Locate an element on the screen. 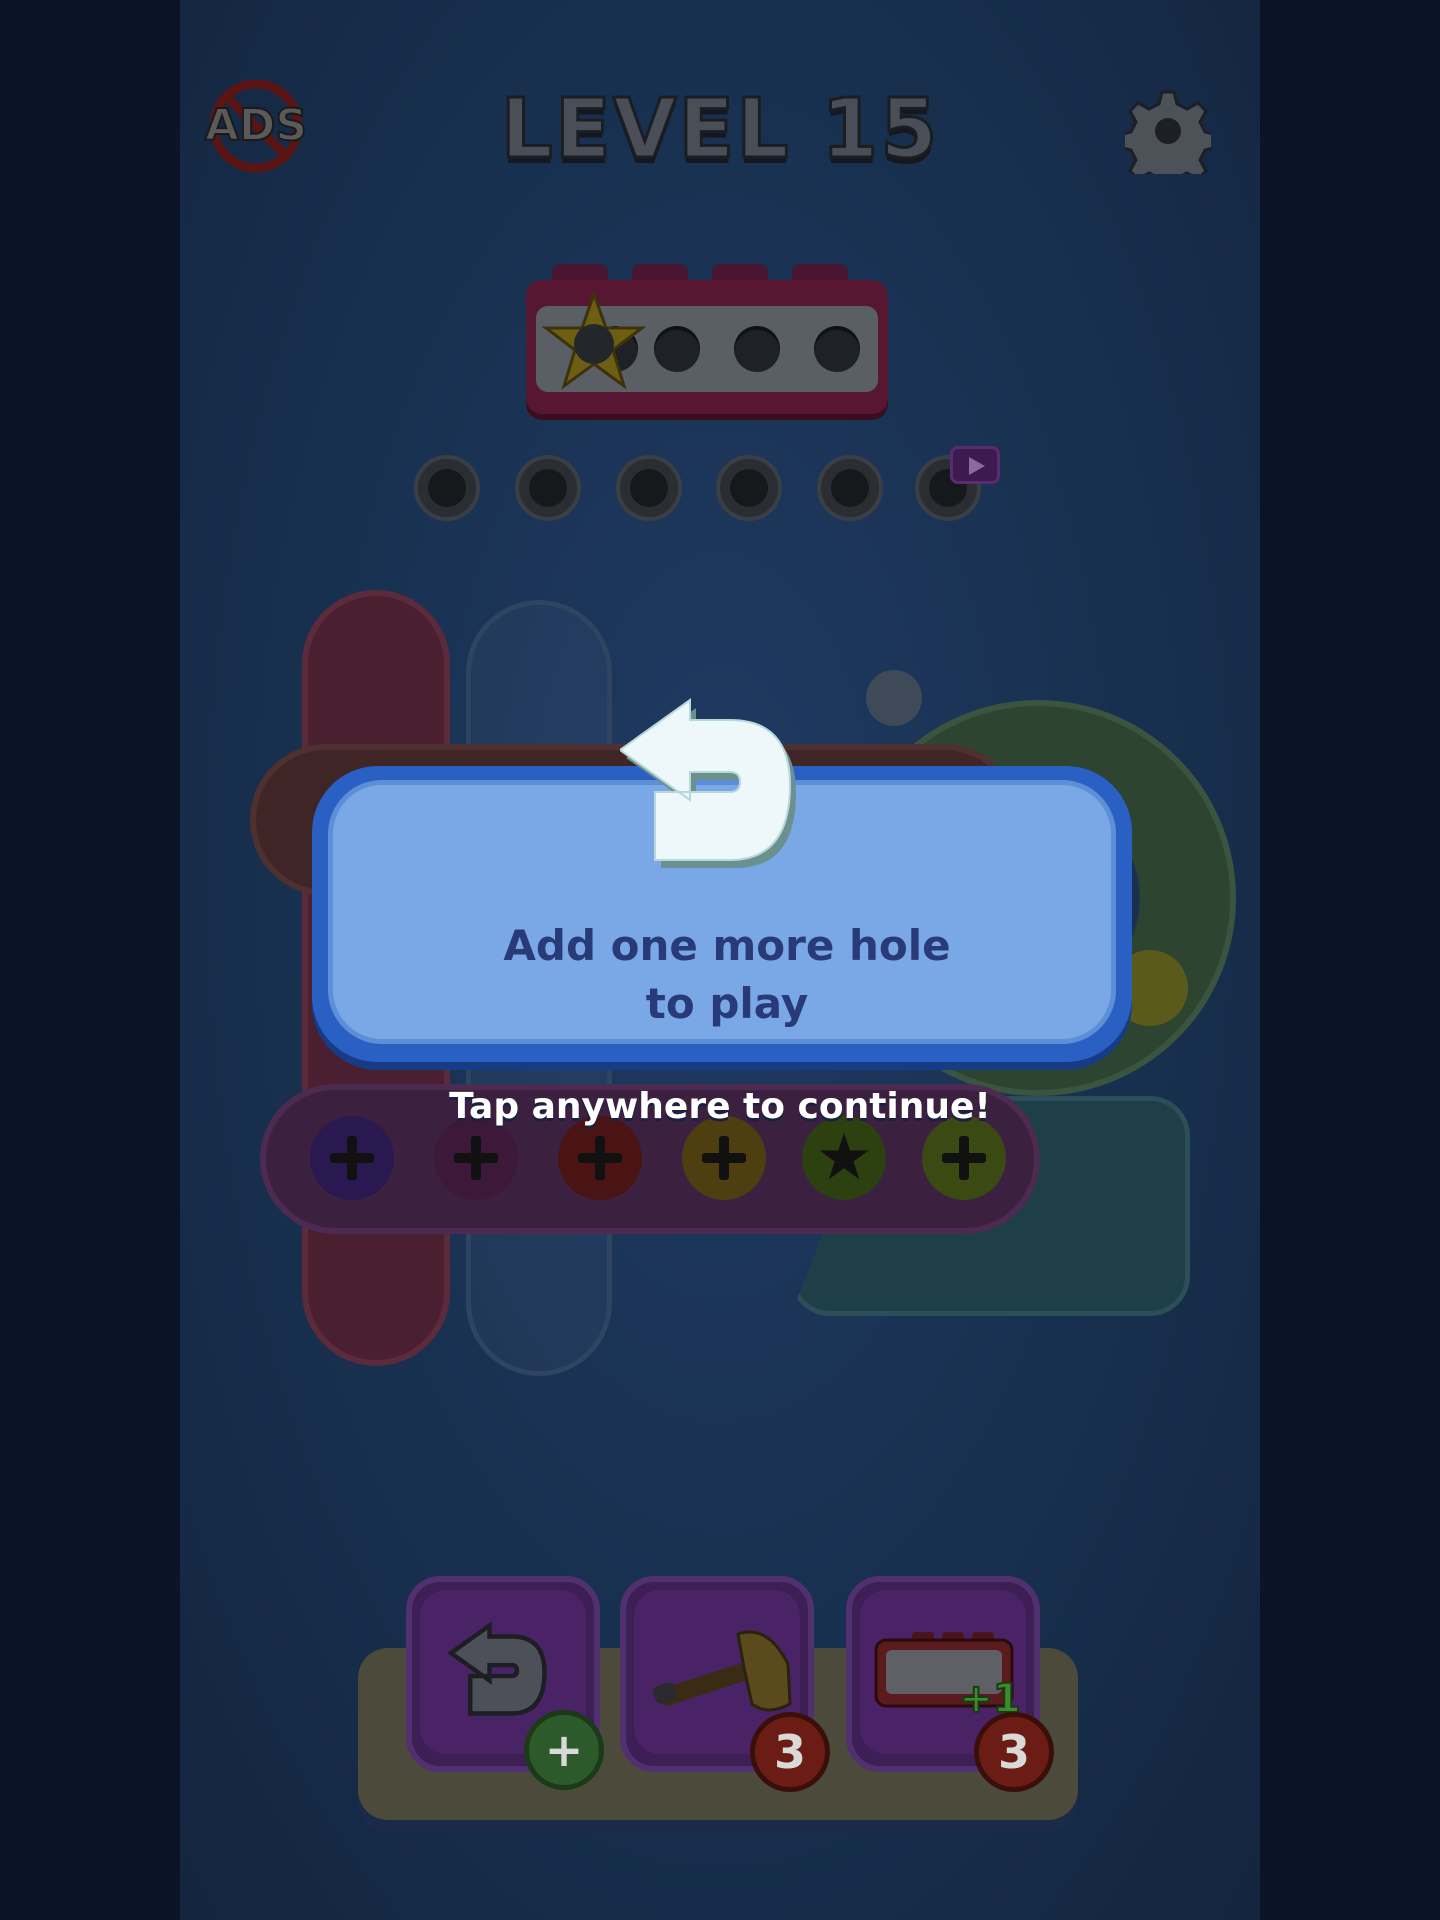 This screenshot has height=1920, width=1440. gear-icon is located at coordinates (1168, 141).